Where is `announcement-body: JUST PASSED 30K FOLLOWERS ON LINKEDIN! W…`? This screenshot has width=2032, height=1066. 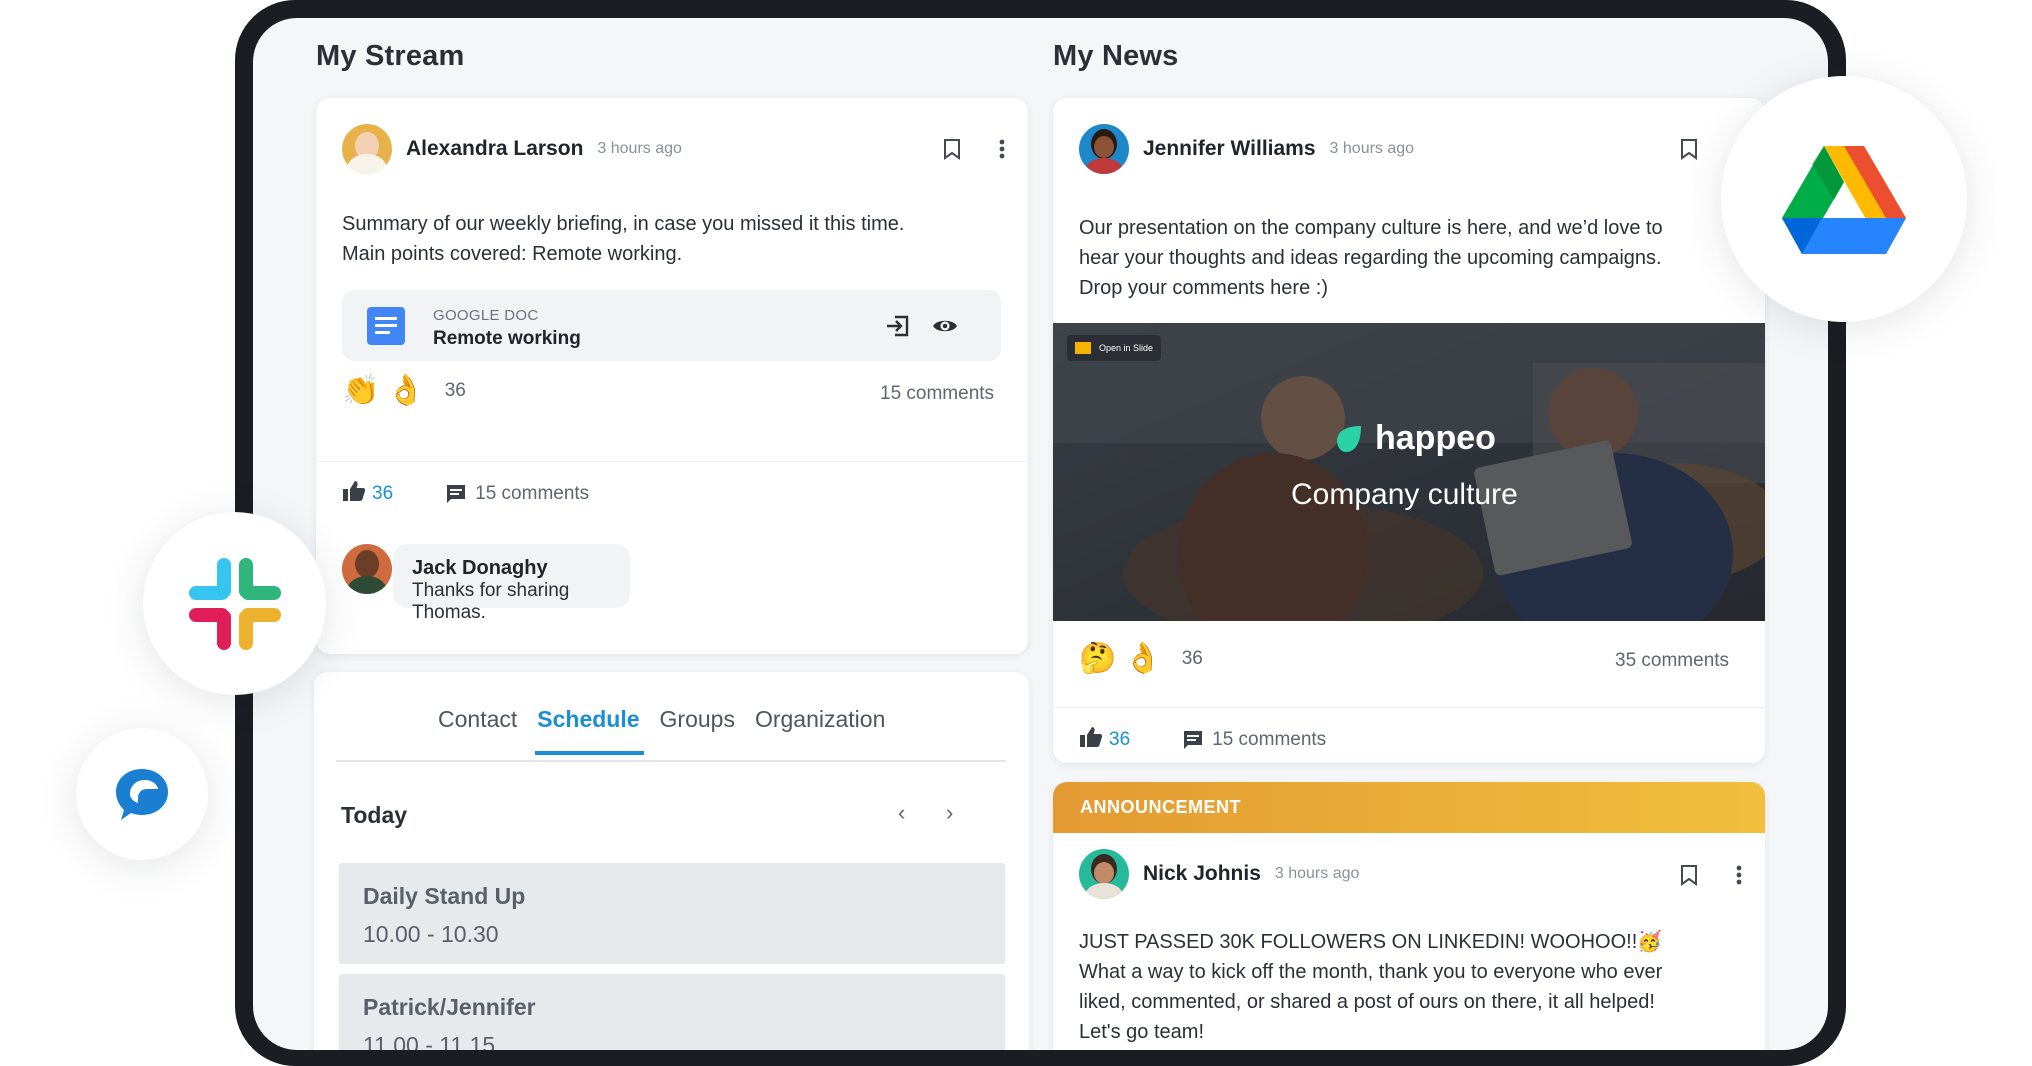
announcement-body: JUST PASSED 30K FOLLOWERS ON LINKEDIN! W… is located at coordinates (1414, 987).